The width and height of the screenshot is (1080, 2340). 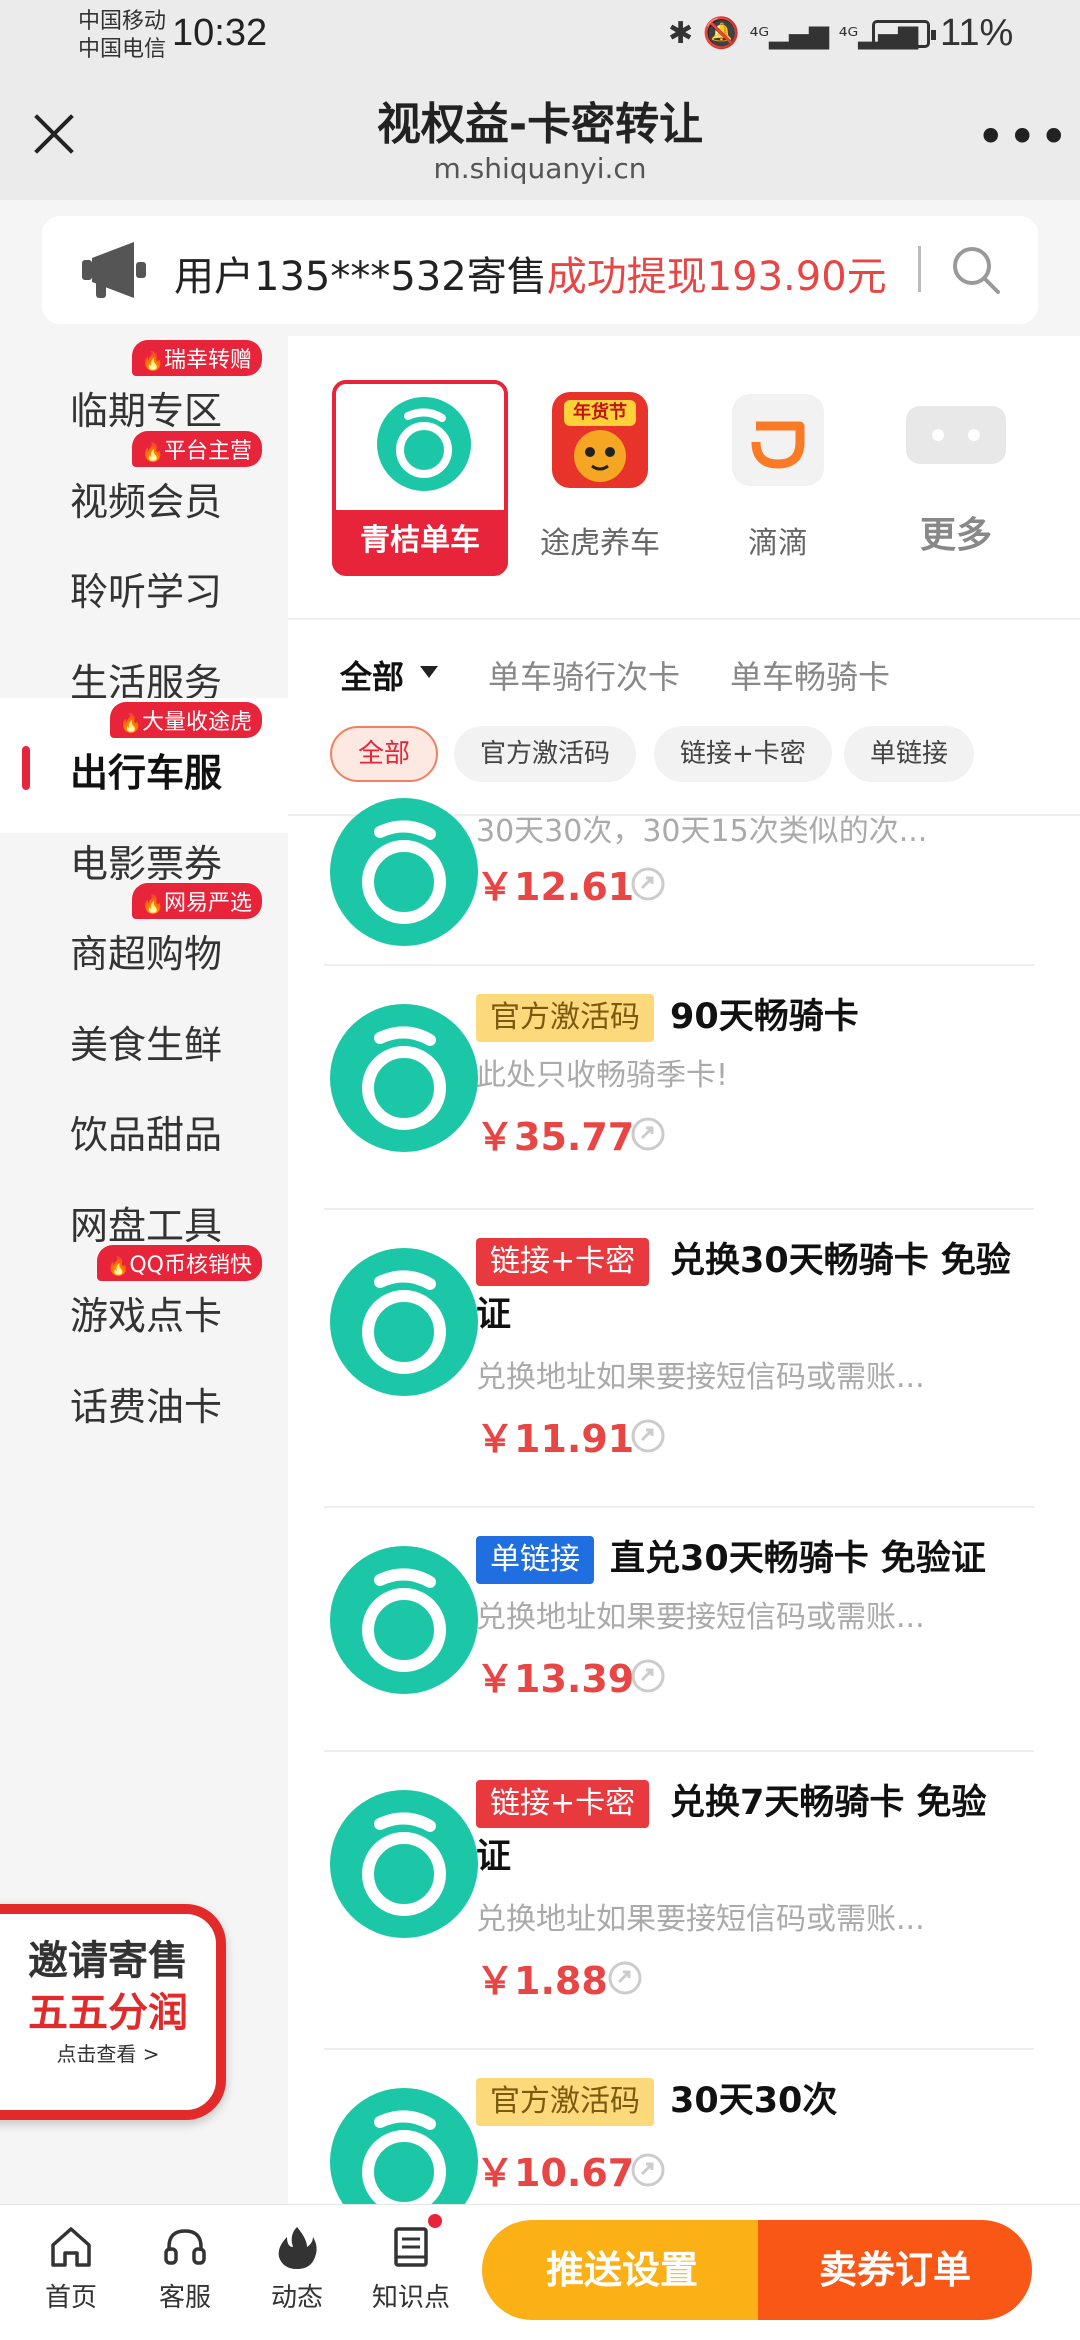 What do you see at coordinates (848, 36) in the screenshot?
I see `signal-icon-2: ⁴ᴳ` at bounding box center [848, 36].